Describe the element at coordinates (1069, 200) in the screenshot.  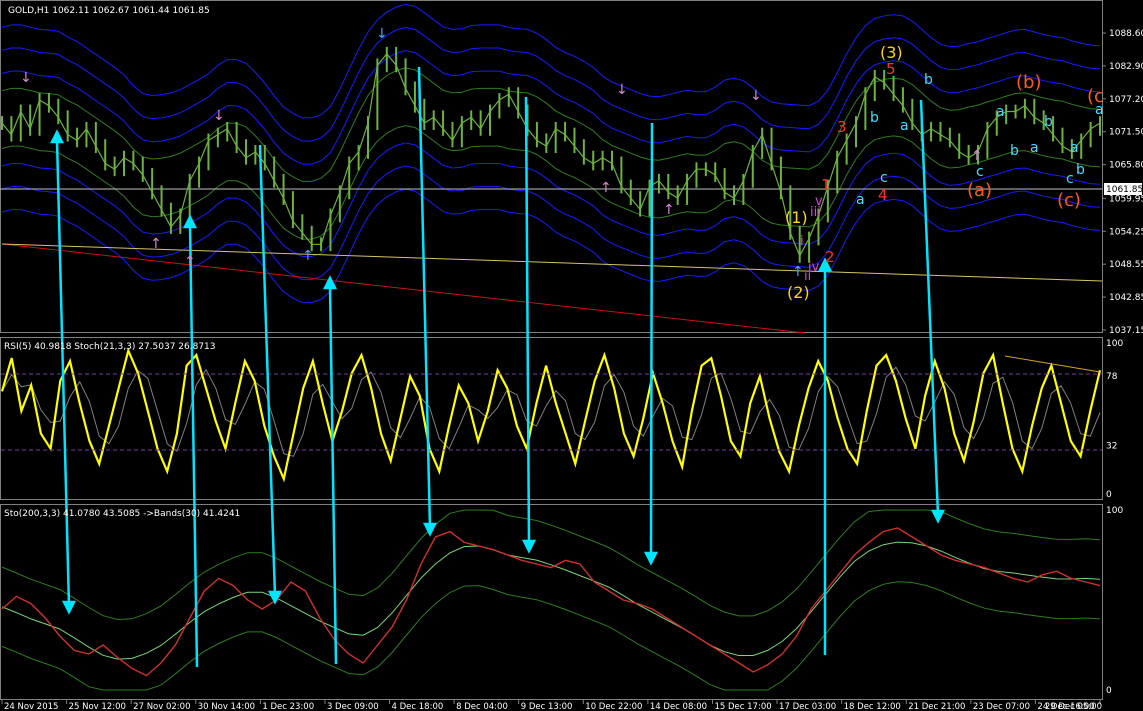
I see `wave-label-c: (c)` at that location.